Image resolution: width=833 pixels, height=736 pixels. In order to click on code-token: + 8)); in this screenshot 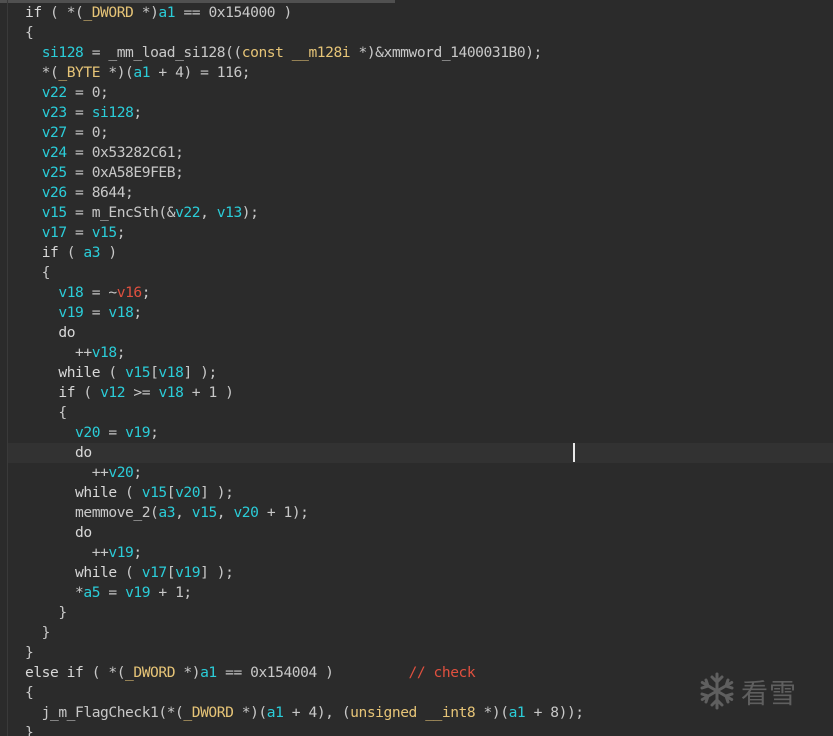, I will do `click(554, 712)`.